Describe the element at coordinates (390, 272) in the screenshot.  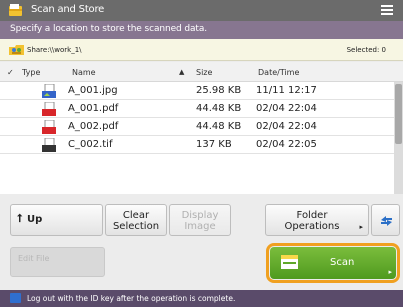
I see `scan-options-arrow-icon: ▸` at that location.